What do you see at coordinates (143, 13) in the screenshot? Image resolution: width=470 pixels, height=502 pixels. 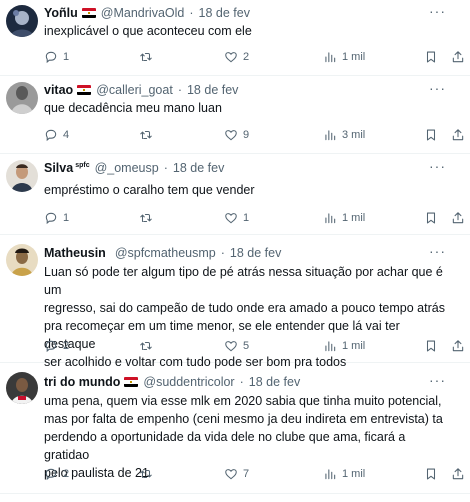 I see `user-handle: @MandrivaOld` at bounding box center [143, 13].